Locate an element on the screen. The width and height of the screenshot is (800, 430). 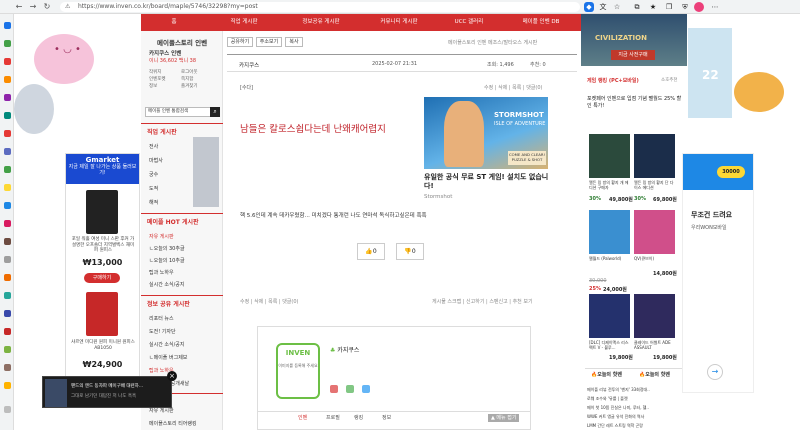
upvote-button: 👍0 is located at coordinates (371, 251).